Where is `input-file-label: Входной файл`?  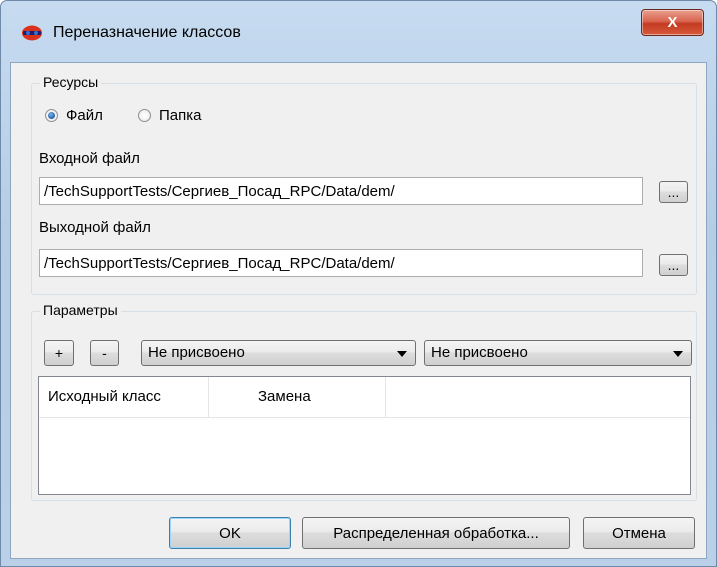
input-file-label: Входной файл is located at coordinates (89, 158).